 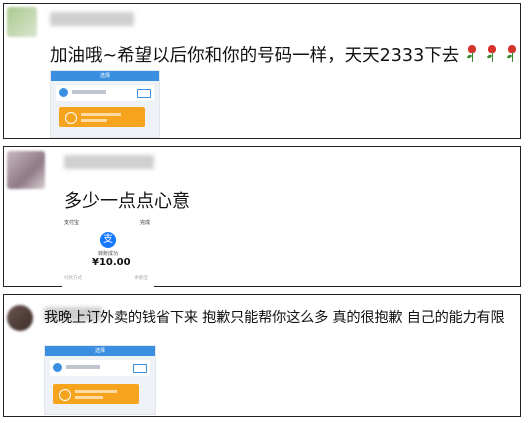 I want to click on done-link: 完成, so click(x=144, y=223).